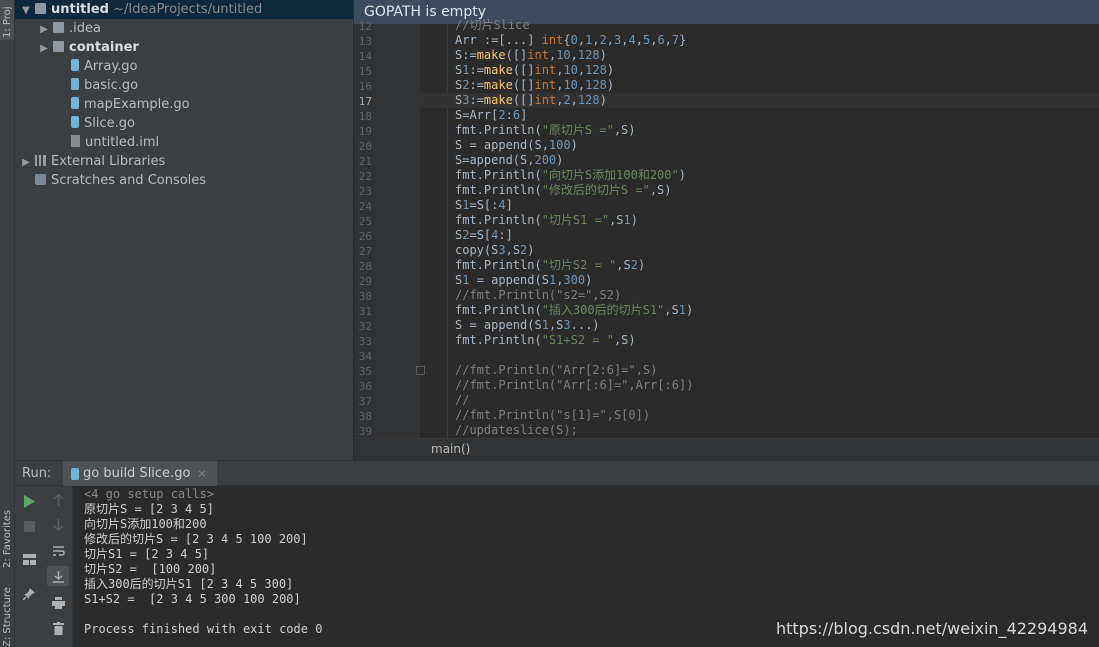 The width and height of the screenshot is (1099, 647). I want to click on code-line: S2:=make([]int,10,128), so click(534, 85).